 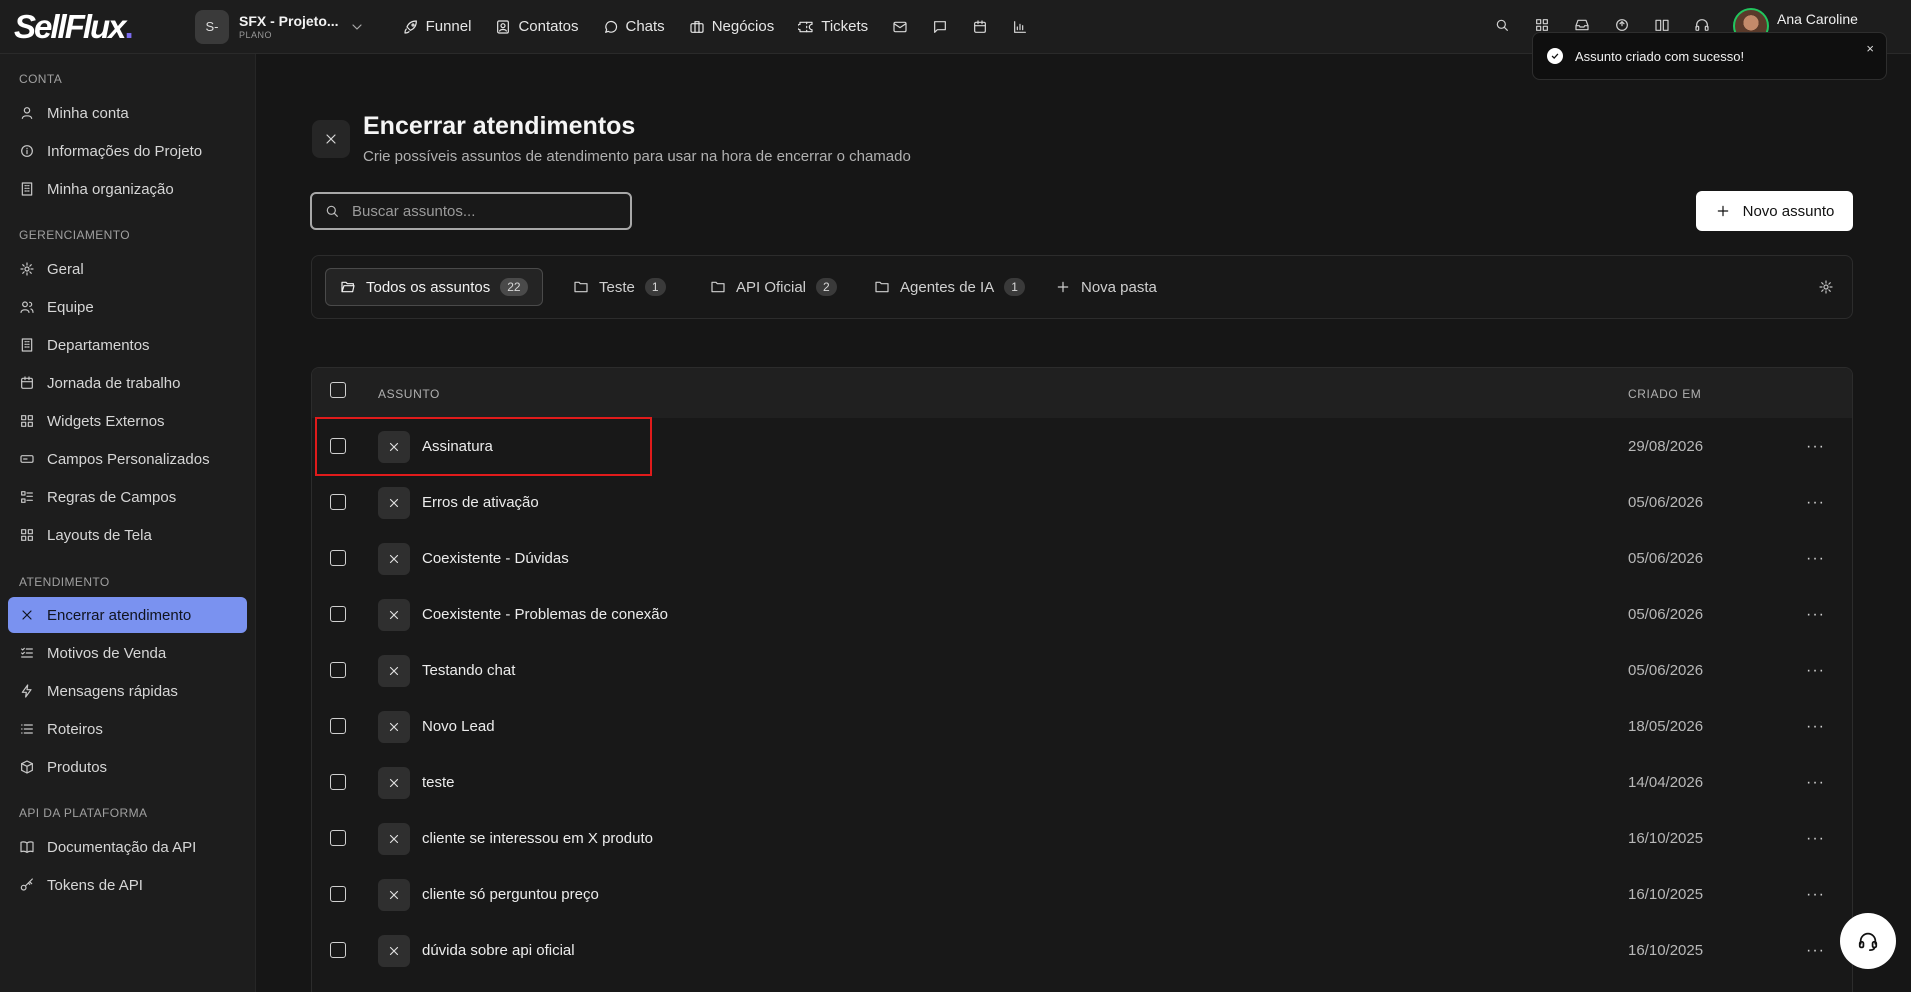 What do you see at coordinates (127, 885) in the screenshot?
I see `sidebar-item-tokens-api: Tokens de API` at bounding box center [127, 885].